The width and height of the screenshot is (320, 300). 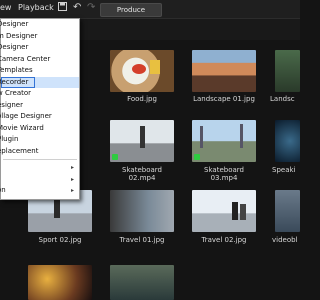 I want to click on menu-item: esigner, so click(x=39, y=106).